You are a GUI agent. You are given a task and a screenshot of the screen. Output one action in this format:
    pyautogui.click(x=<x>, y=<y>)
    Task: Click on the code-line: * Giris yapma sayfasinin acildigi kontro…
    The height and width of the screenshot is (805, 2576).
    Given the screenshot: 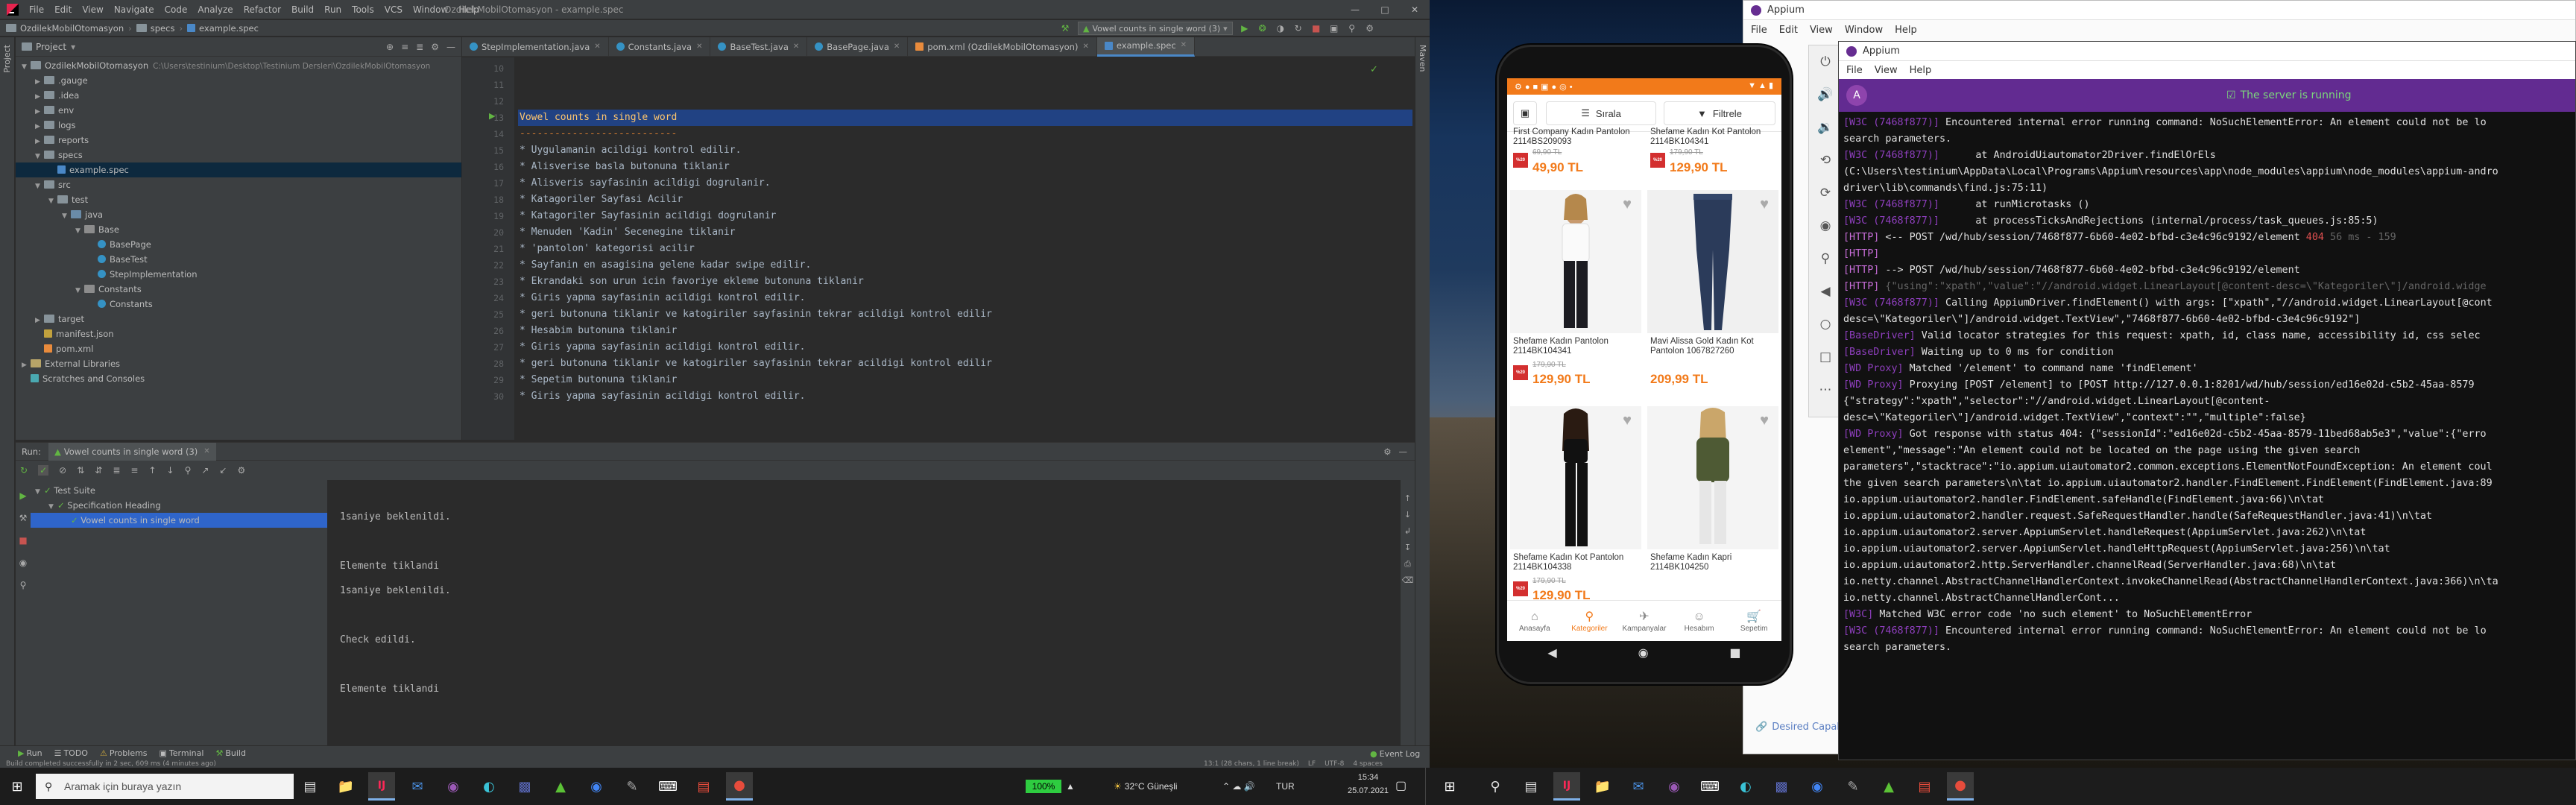 What is the action you would take?
    pyautogui.click(x=965, y=347)
    